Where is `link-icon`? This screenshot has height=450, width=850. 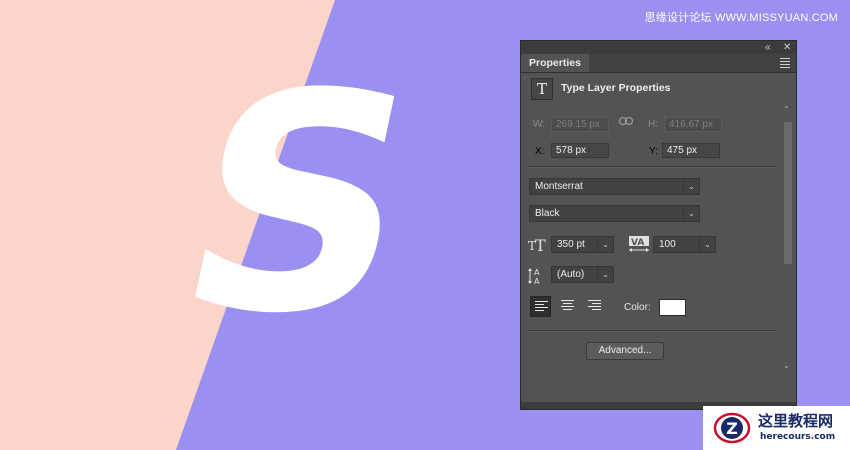 link-icon is located at coordinates (626, 121).